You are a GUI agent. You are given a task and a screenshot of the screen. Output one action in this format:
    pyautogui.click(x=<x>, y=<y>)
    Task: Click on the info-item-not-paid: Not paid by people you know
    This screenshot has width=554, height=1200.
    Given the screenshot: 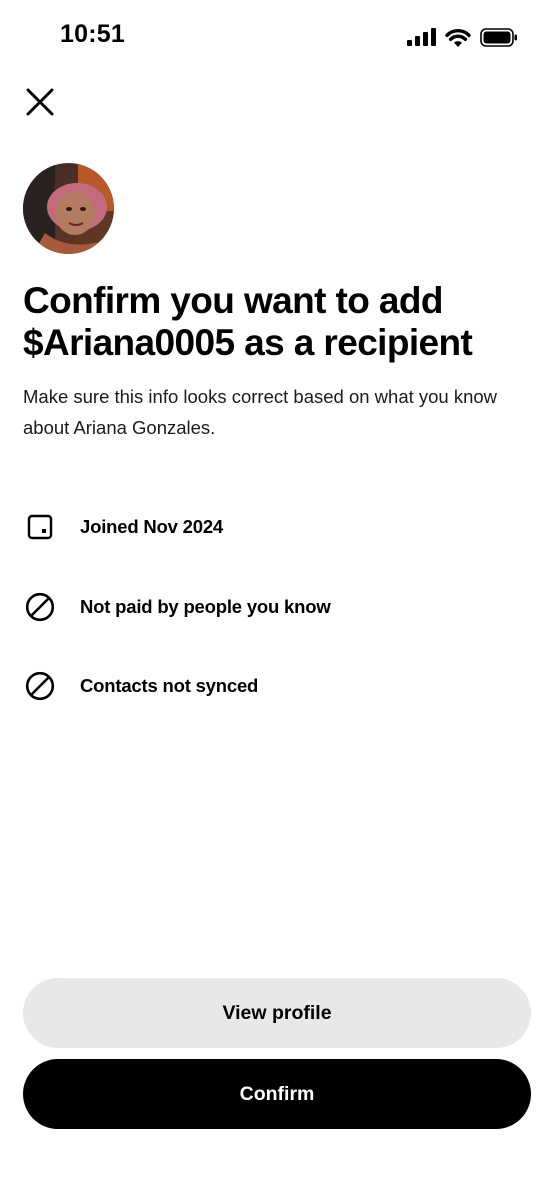 What is the action you would take?
    pyautogui.click(x=273, y=607)
    